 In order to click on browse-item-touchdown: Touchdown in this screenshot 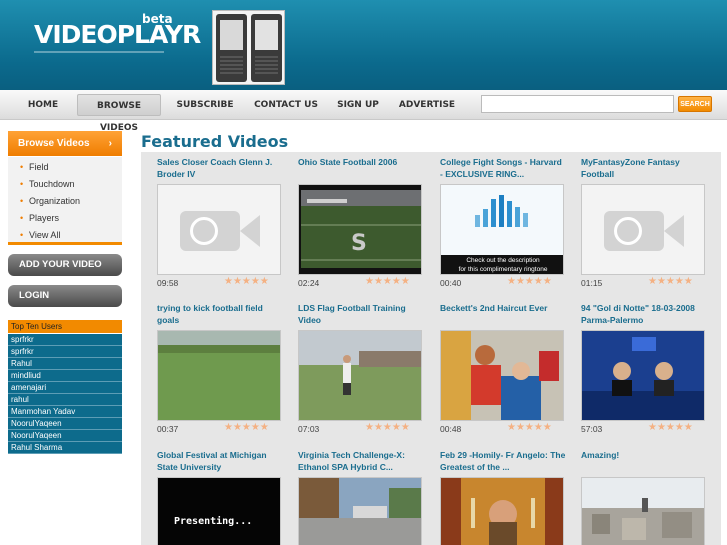, I will do `click(47, 184)`.